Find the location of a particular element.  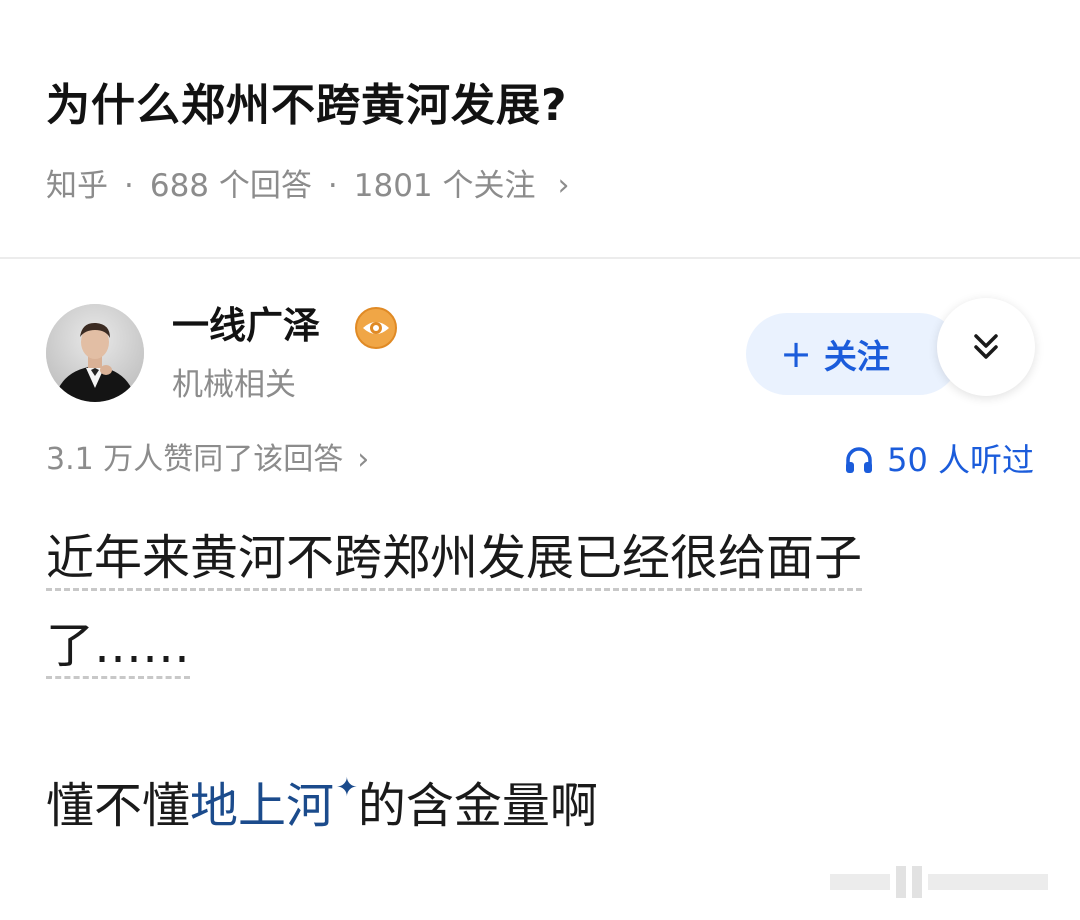

expand-more-button is located at coordinates (986, 347).